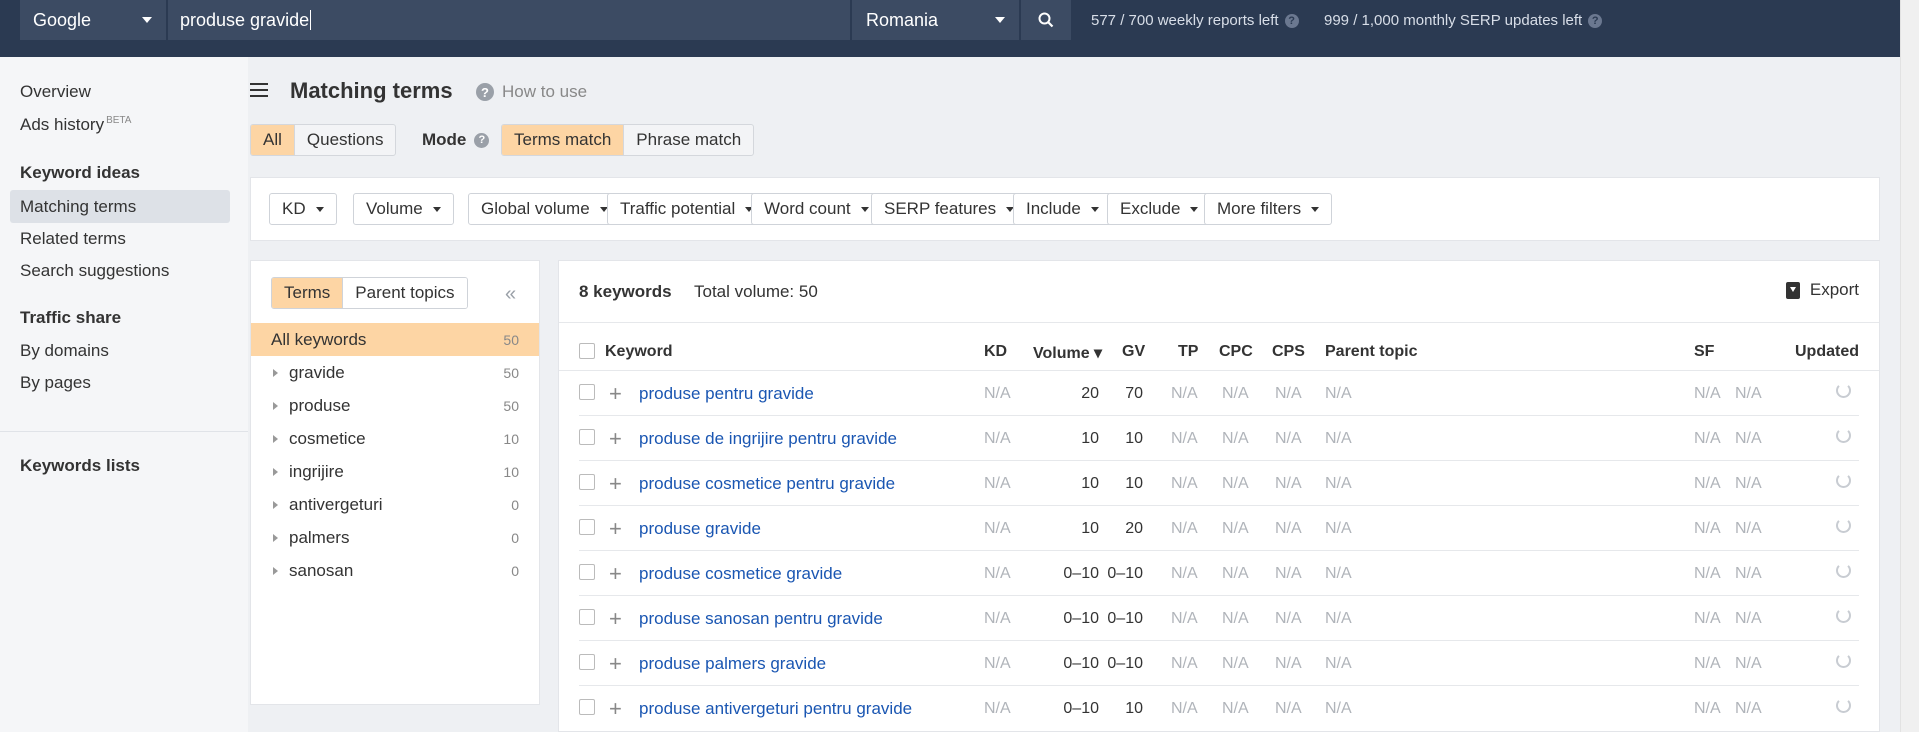  I want to click on keyword-link: produse cosmetice gravide, so click(740, 574).